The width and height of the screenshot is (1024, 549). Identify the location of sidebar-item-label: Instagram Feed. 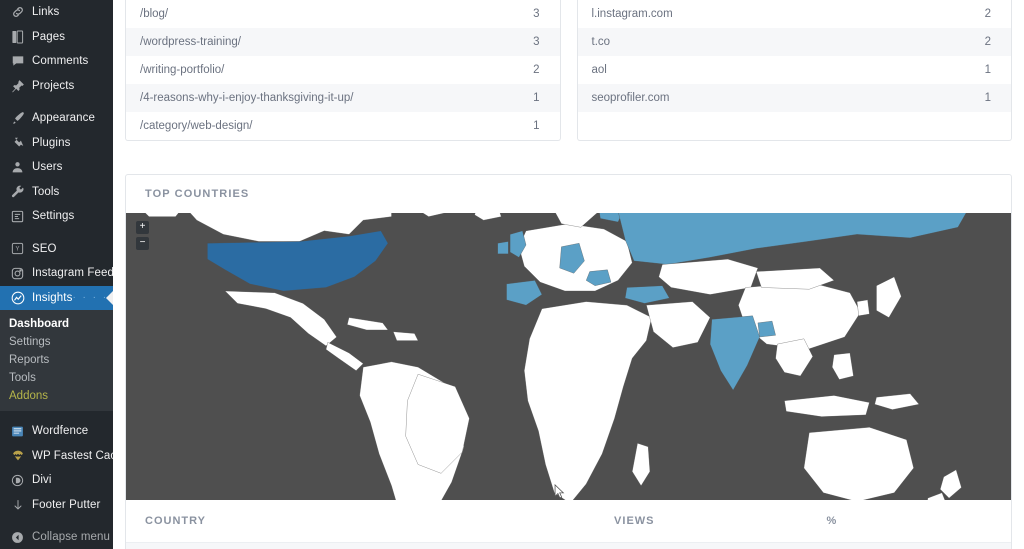
(72, 273).